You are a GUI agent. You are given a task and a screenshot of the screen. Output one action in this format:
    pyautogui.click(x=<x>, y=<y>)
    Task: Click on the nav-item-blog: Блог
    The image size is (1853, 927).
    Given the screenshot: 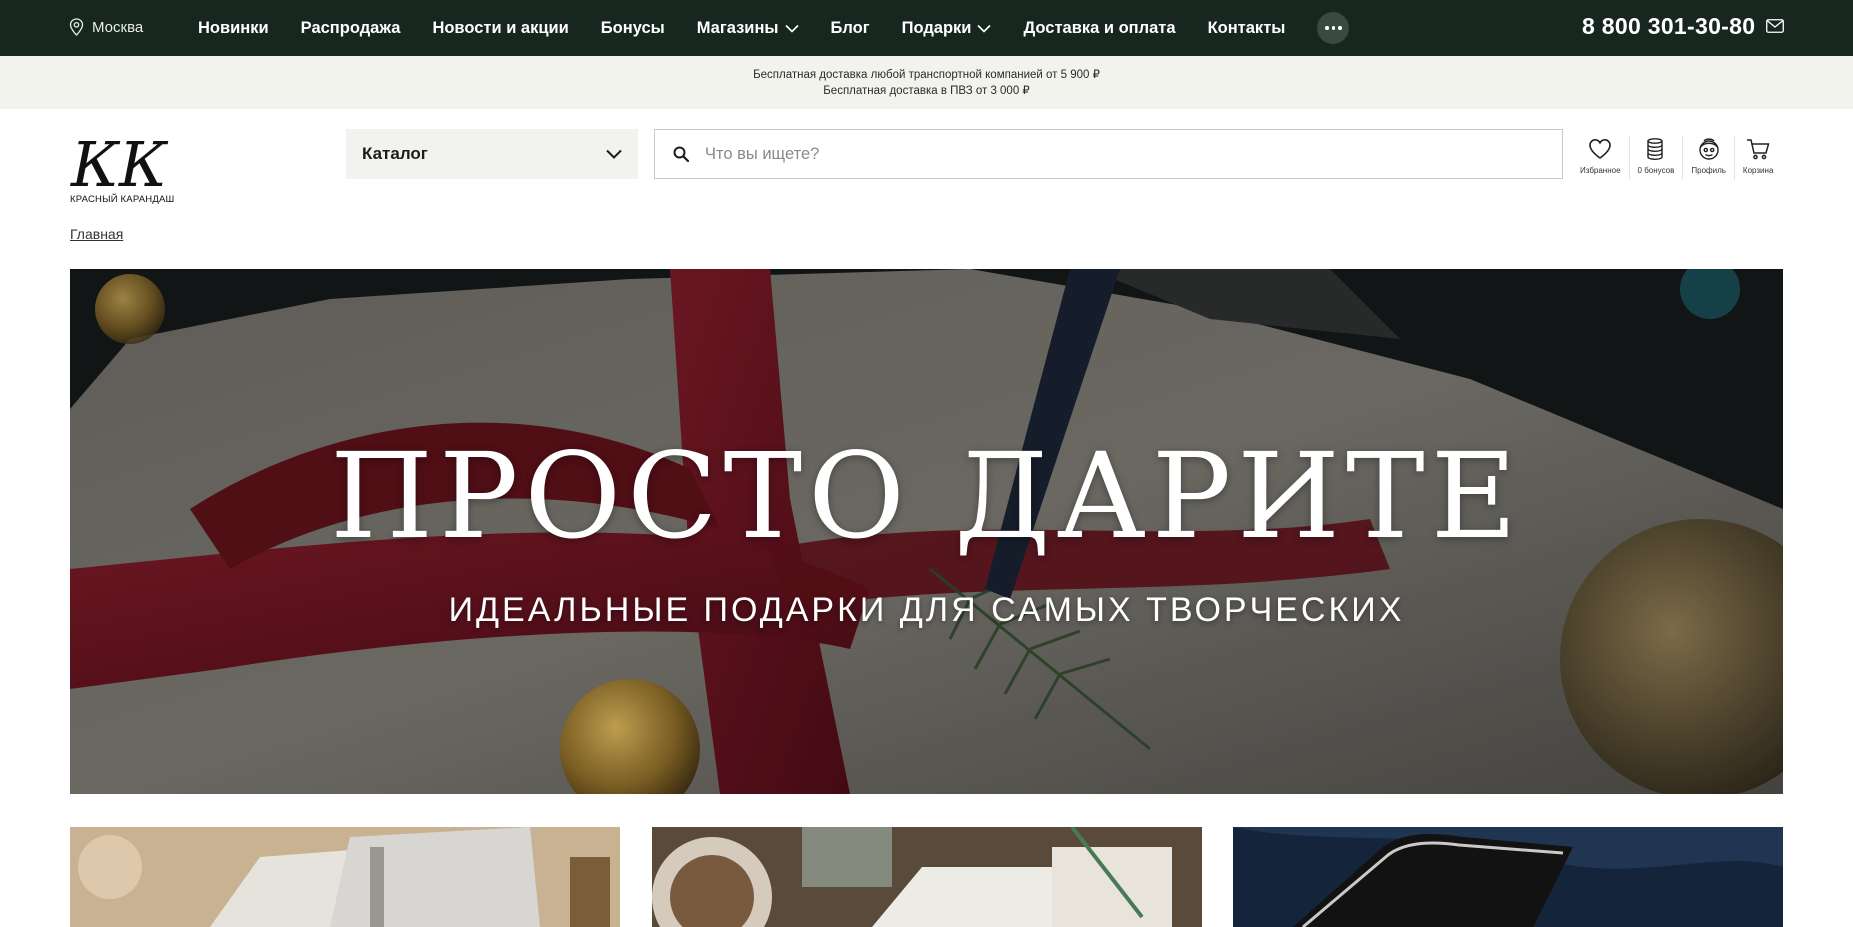 What is the action you would take?
    pyautogui.click(x=850, y=28)
    